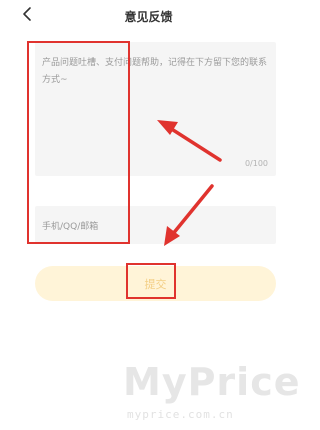 The image size is (320, 430). I want to click on watermark-url: myprice.com.cn, so click(180, 414).